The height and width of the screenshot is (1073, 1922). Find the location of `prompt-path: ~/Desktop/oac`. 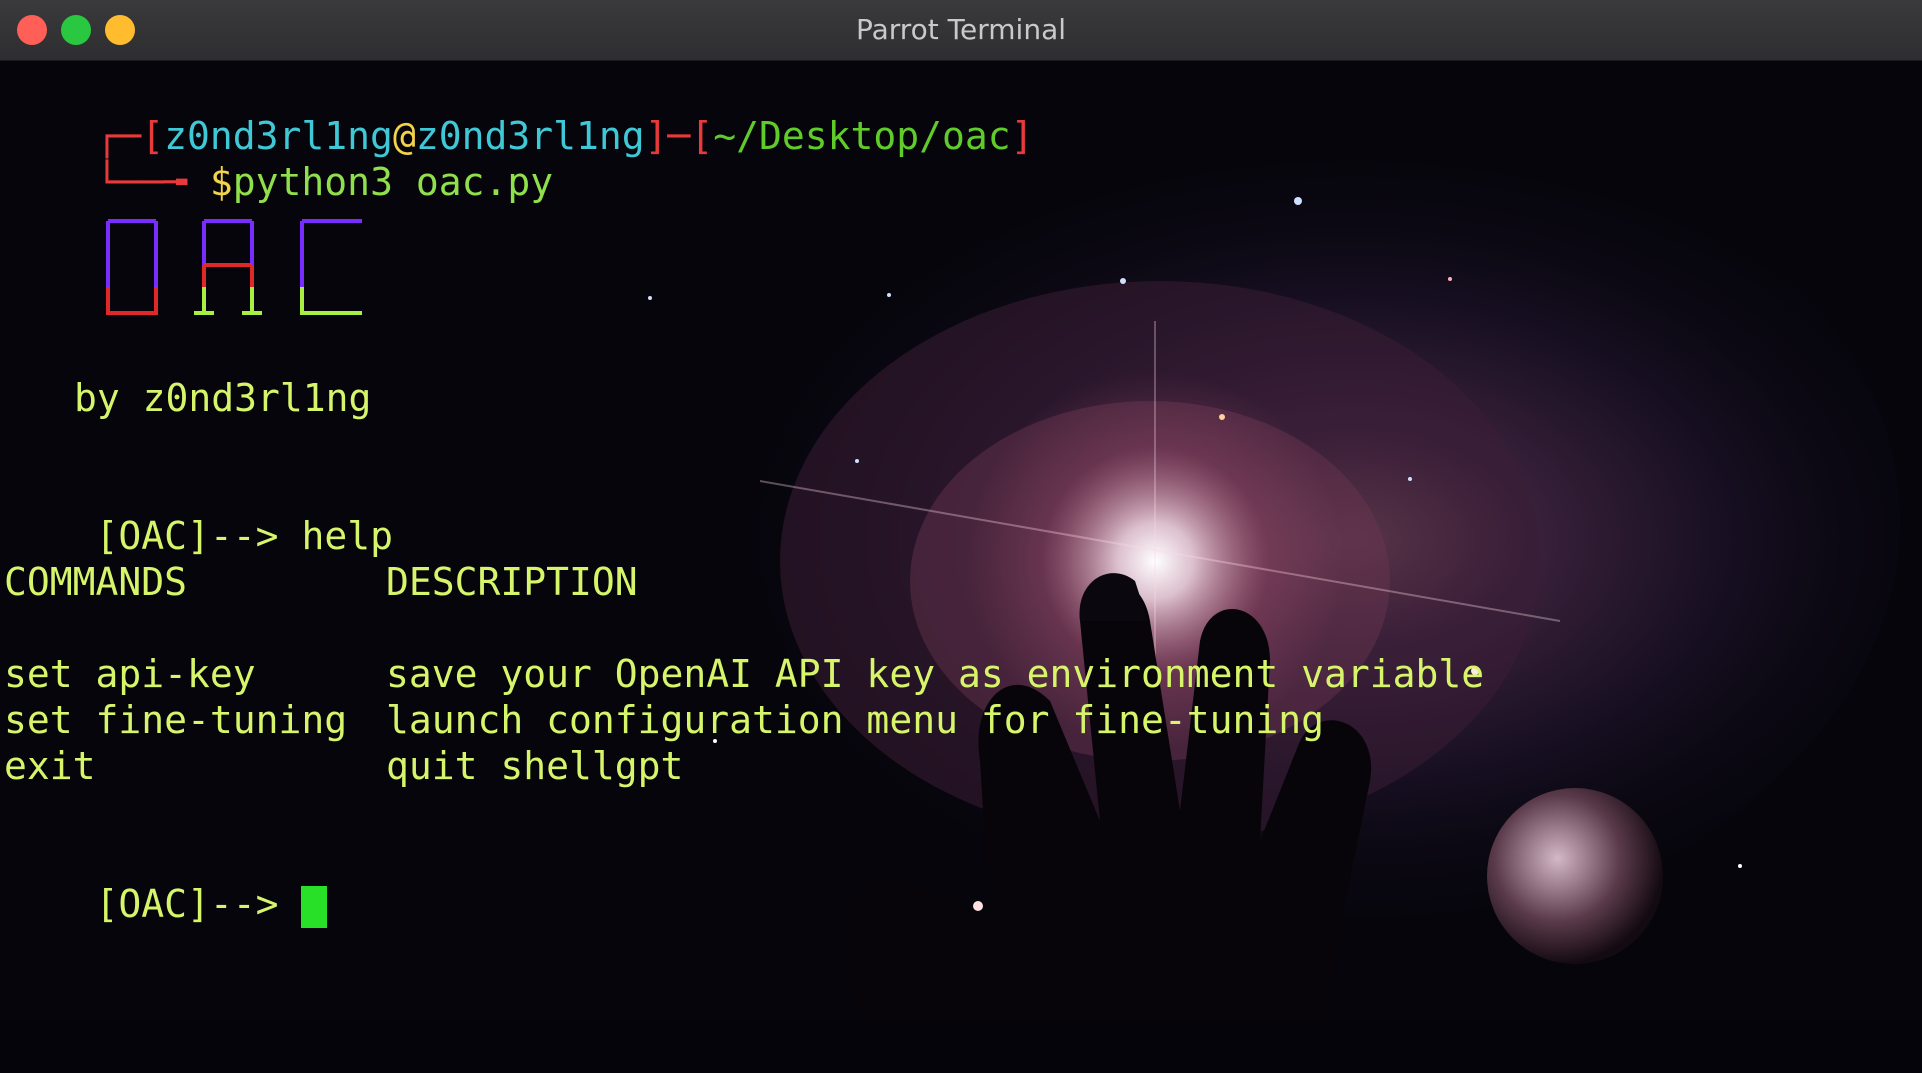

prompt-path: ~/Desktop/oac is located at coordinates (862, 136).